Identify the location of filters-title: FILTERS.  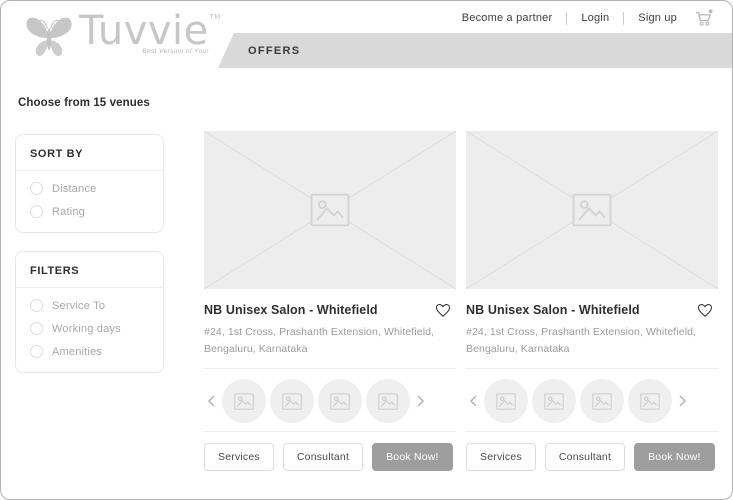
(89, 270).